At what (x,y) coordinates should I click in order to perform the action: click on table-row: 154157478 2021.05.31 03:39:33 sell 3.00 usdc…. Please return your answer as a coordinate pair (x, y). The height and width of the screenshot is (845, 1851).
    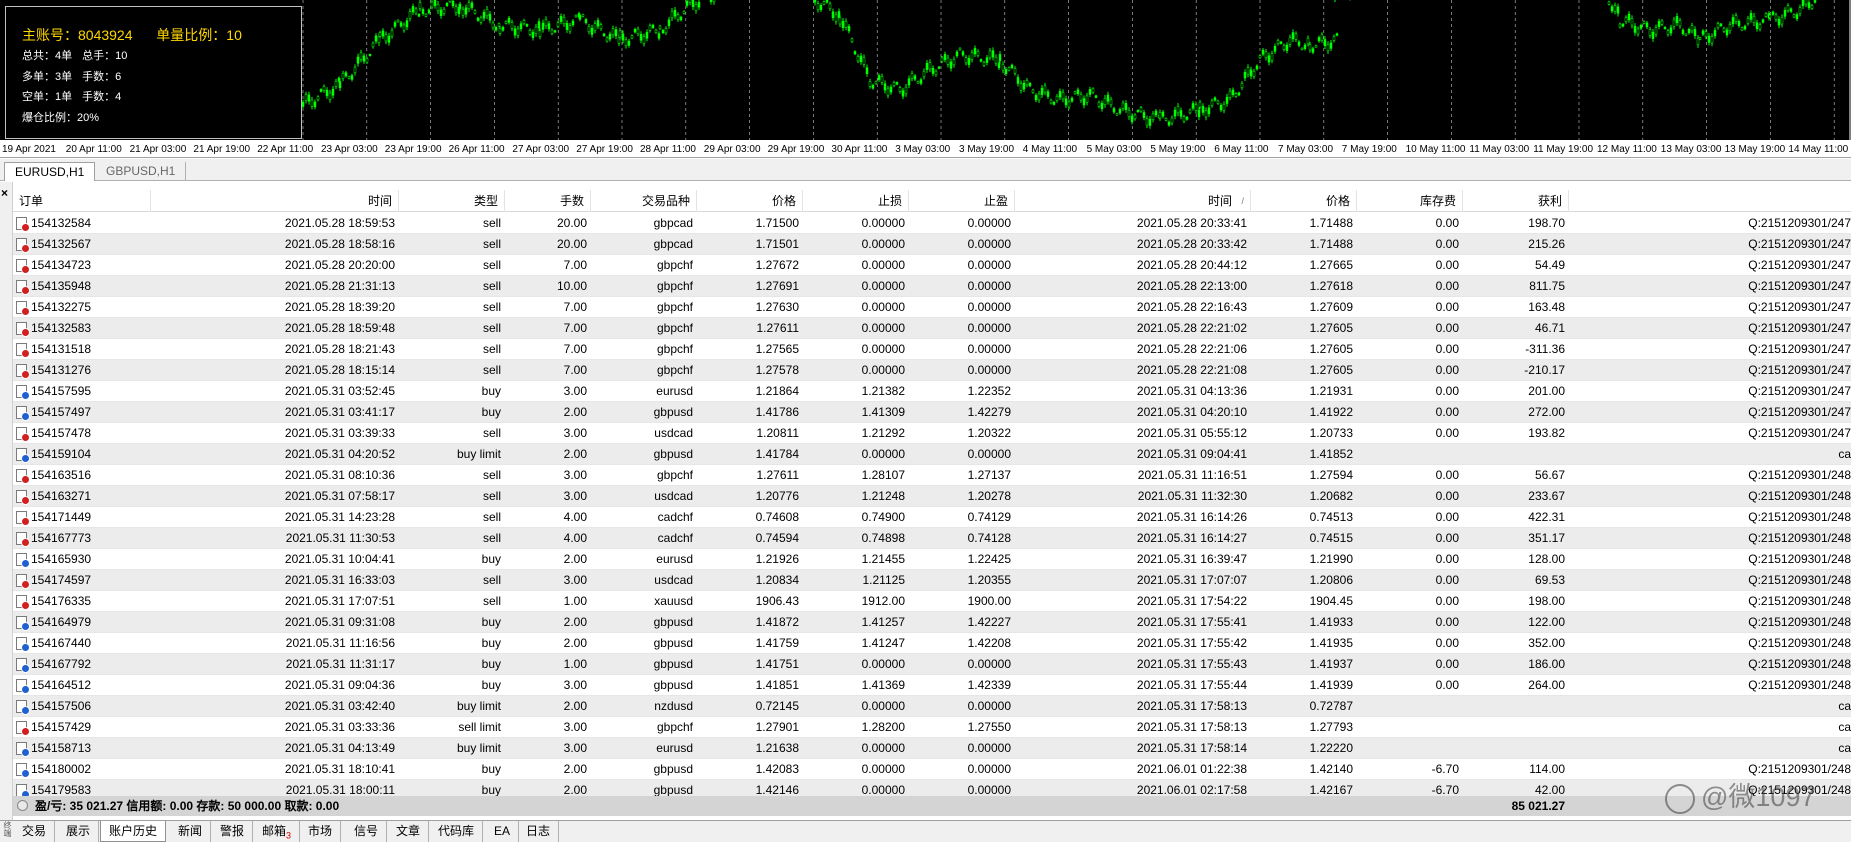
    Looking at the image, I should click on (932, 433).